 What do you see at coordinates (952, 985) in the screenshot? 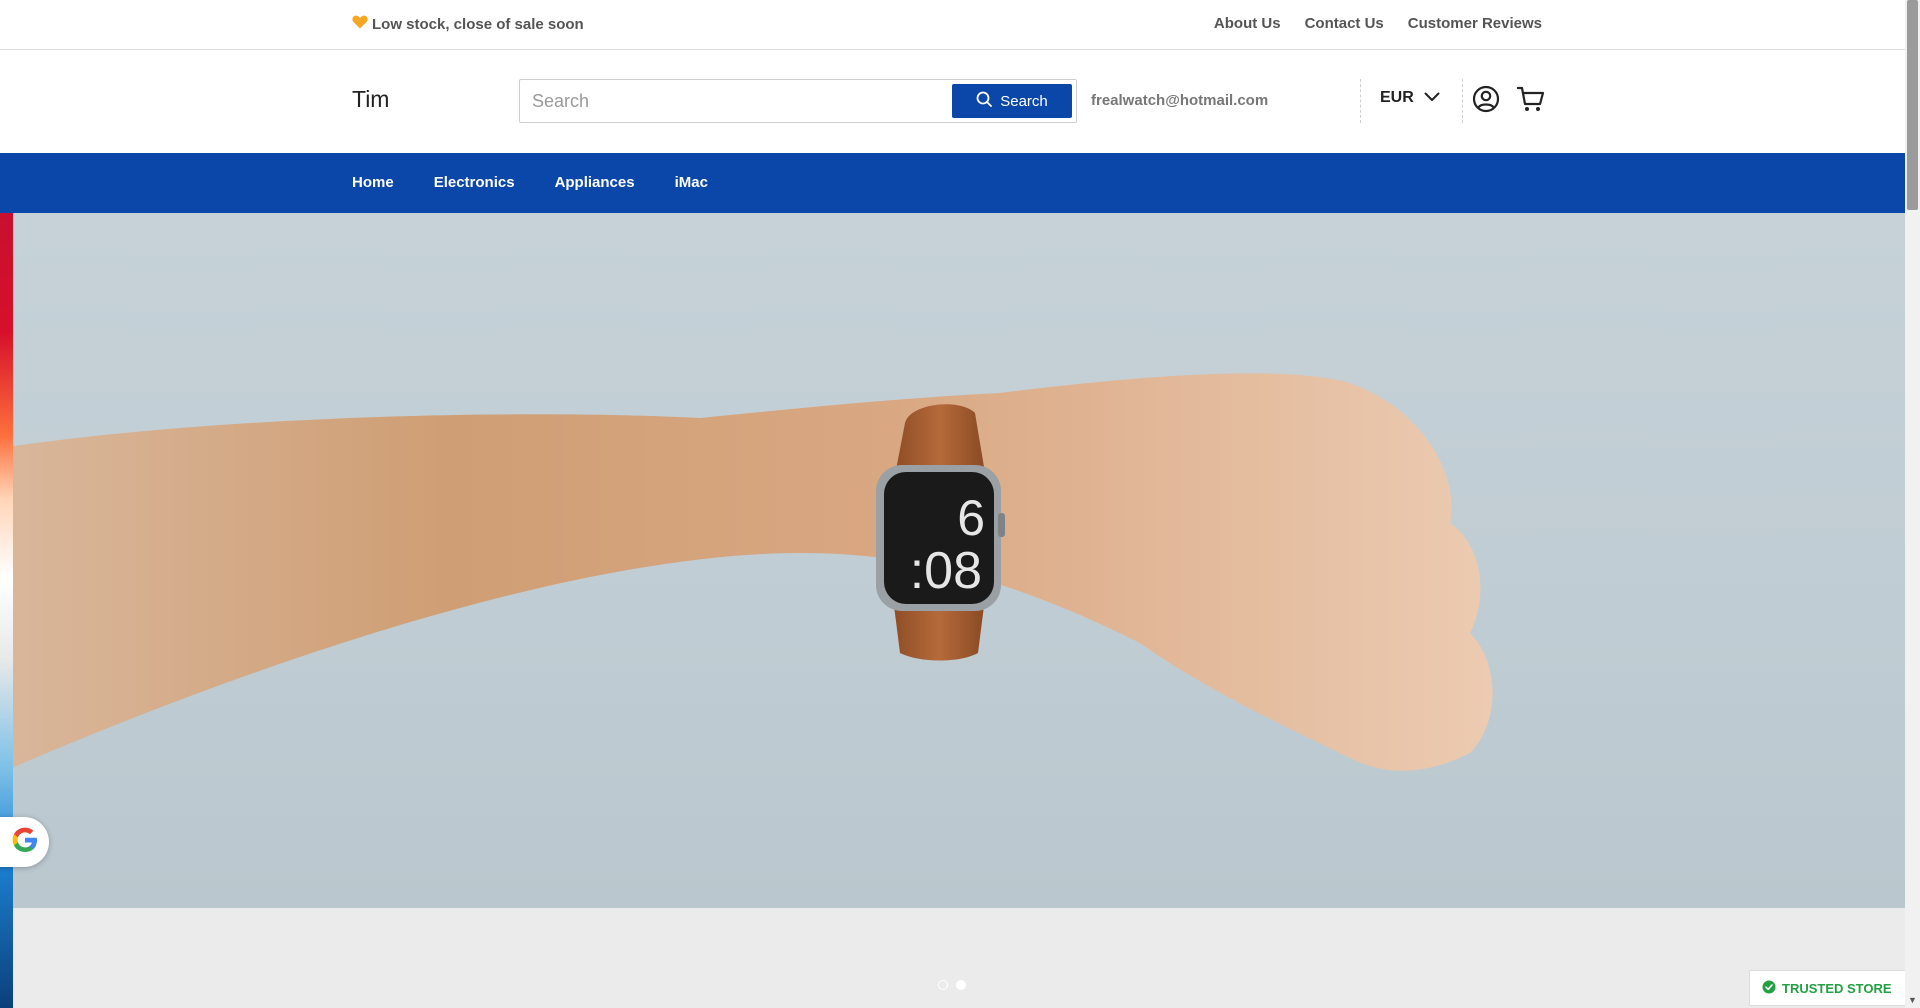
I see `slideshow-dots` at bounding box center [952, 985].